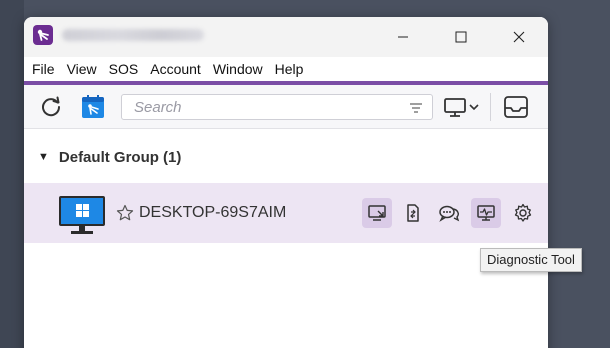 This screenshot has height=348, width=610. Describe the element at coordinates (262, 107) in the screenshot. I see `search-input` at that location.